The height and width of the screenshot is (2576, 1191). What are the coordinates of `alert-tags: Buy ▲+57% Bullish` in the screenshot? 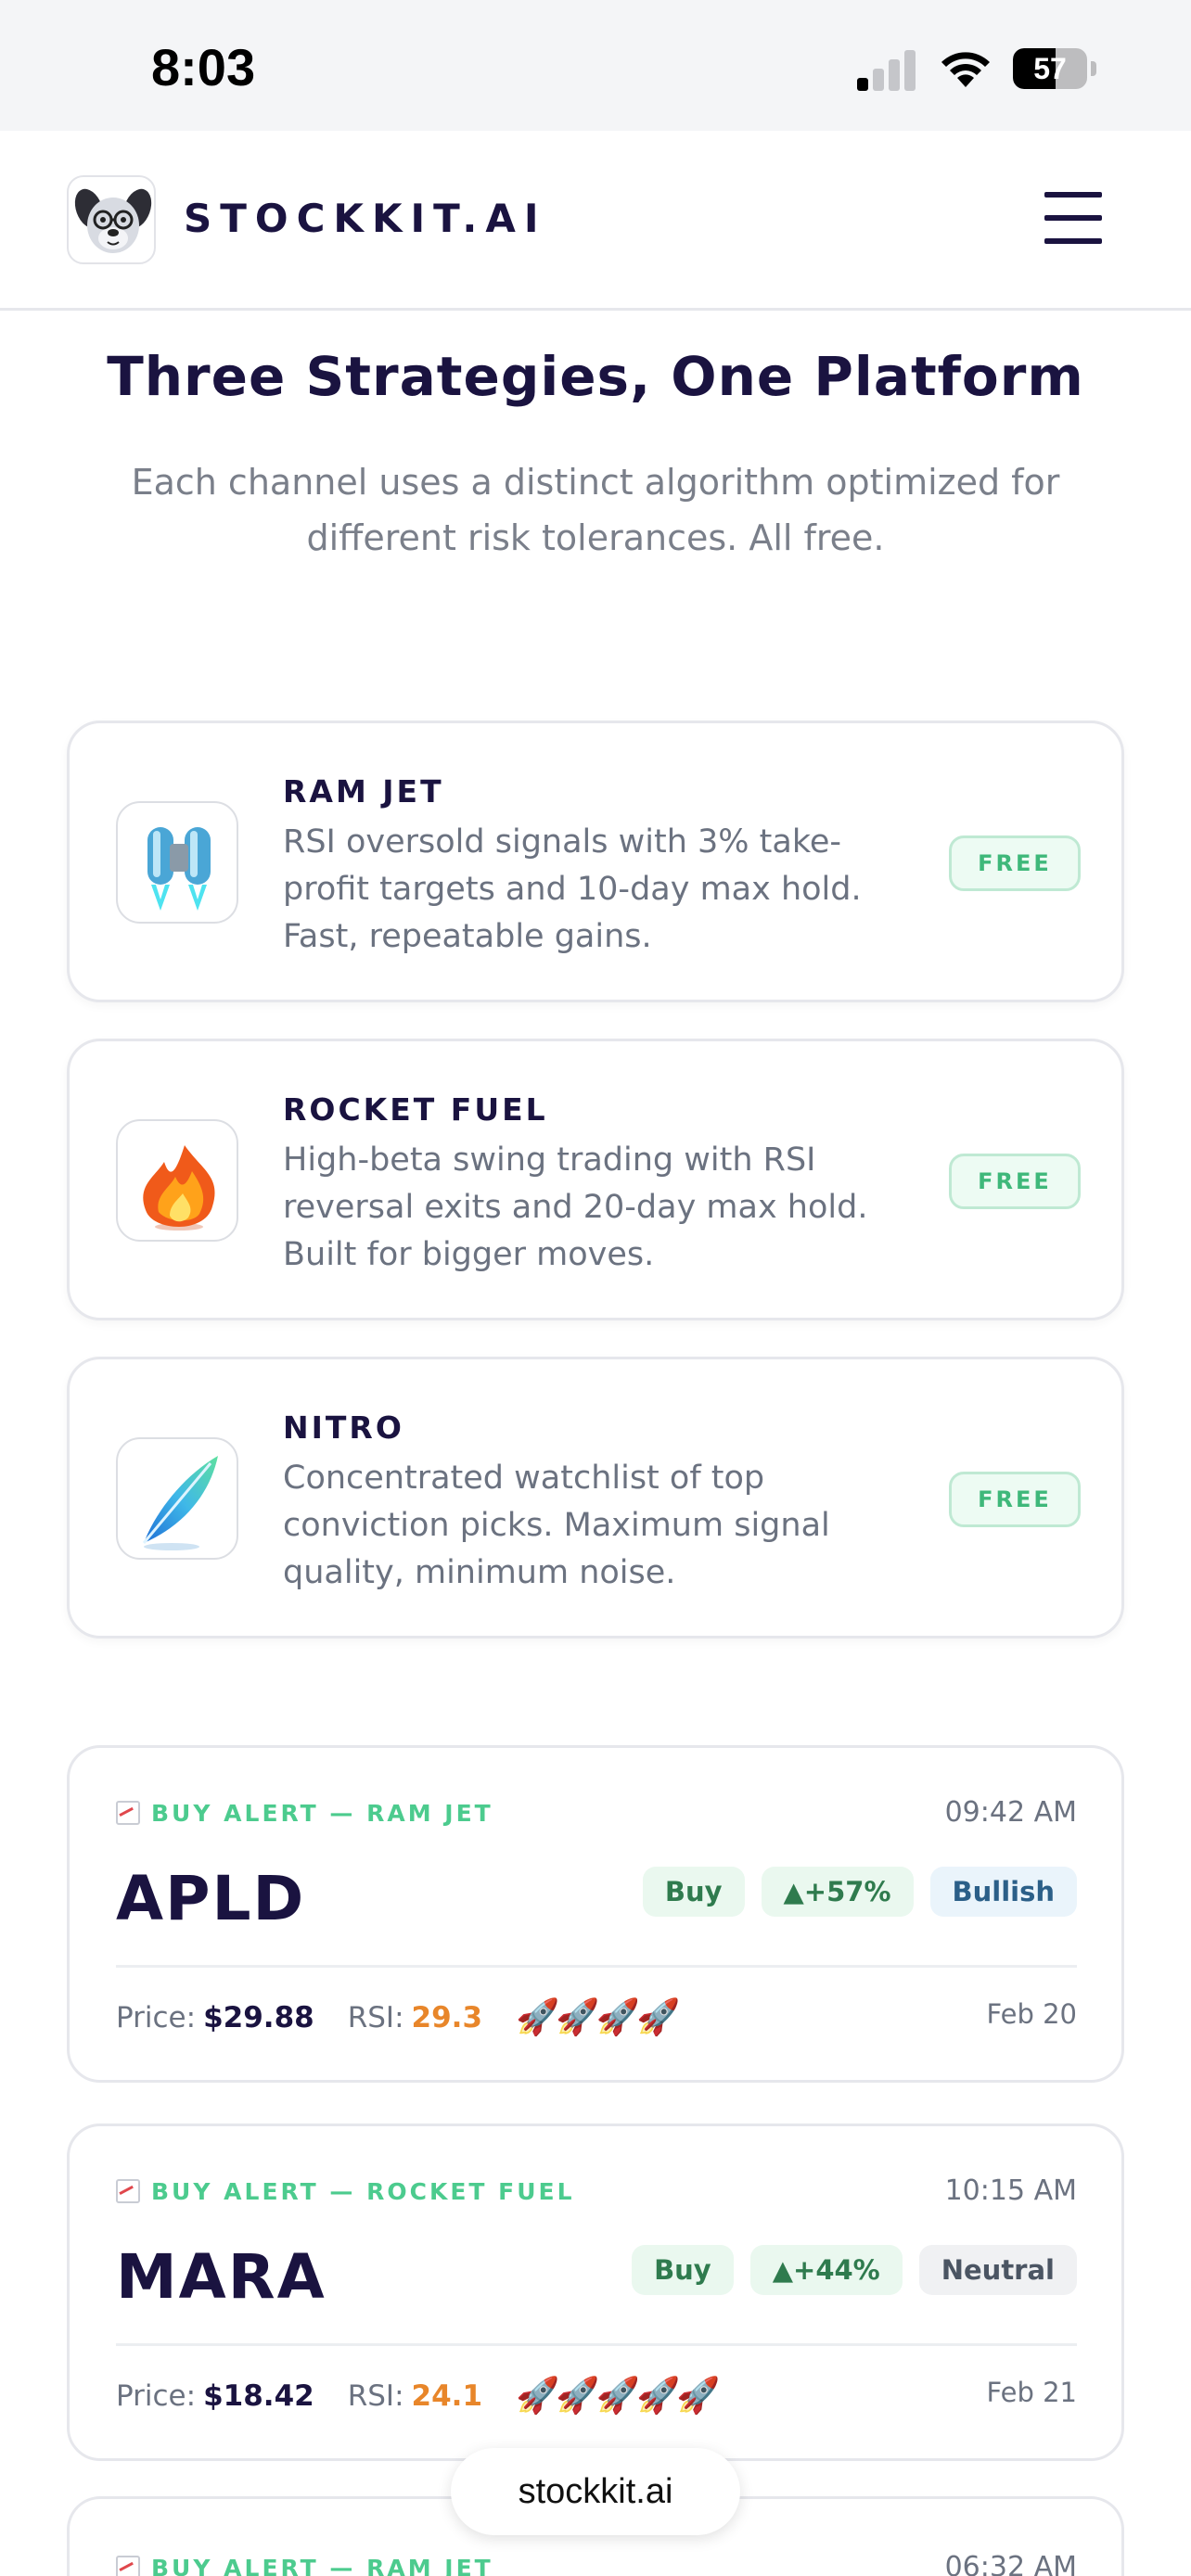 It's located at (859, 1892).